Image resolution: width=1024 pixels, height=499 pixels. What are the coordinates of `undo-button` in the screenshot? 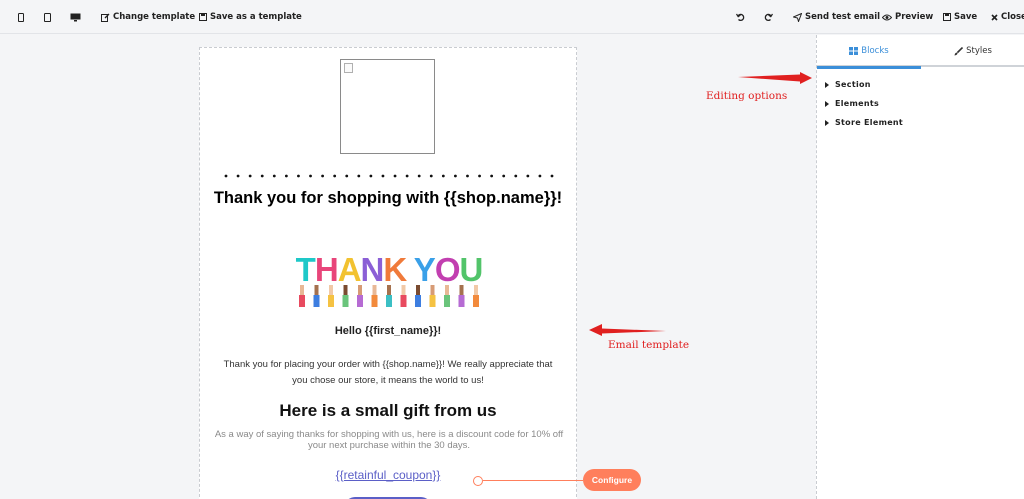 It's located at (740, 17).